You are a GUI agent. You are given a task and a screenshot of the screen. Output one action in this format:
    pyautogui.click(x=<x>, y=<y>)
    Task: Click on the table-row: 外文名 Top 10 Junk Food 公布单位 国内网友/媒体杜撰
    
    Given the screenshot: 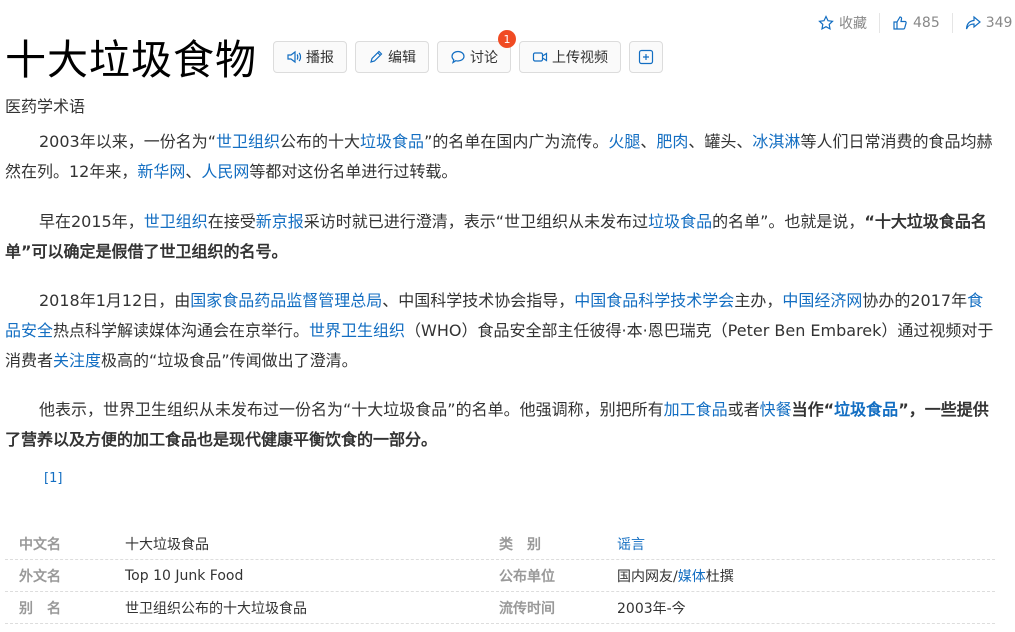 What is the action you would take?
    pyautogui.click(x=500, y=576)
    